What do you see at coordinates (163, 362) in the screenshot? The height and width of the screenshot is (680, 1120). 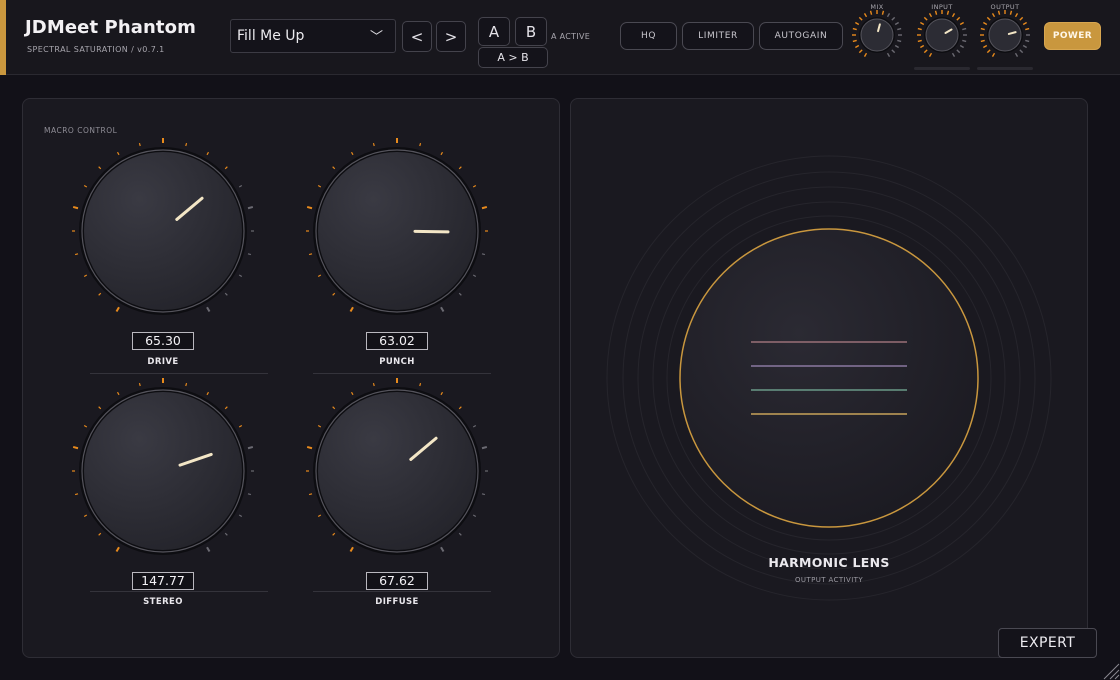 I see `drive-label: DRIVE` at bounding box center [163, 362].